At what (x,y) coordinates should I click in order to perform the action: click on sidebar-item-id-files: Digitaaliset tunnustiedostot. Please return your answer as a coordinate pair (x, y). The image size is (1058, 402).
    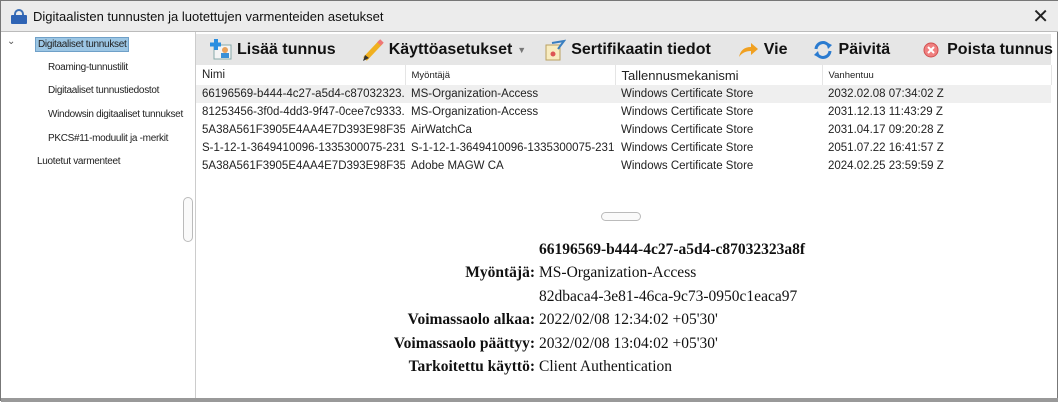
    Looking at the image, I should click on (103, 90).